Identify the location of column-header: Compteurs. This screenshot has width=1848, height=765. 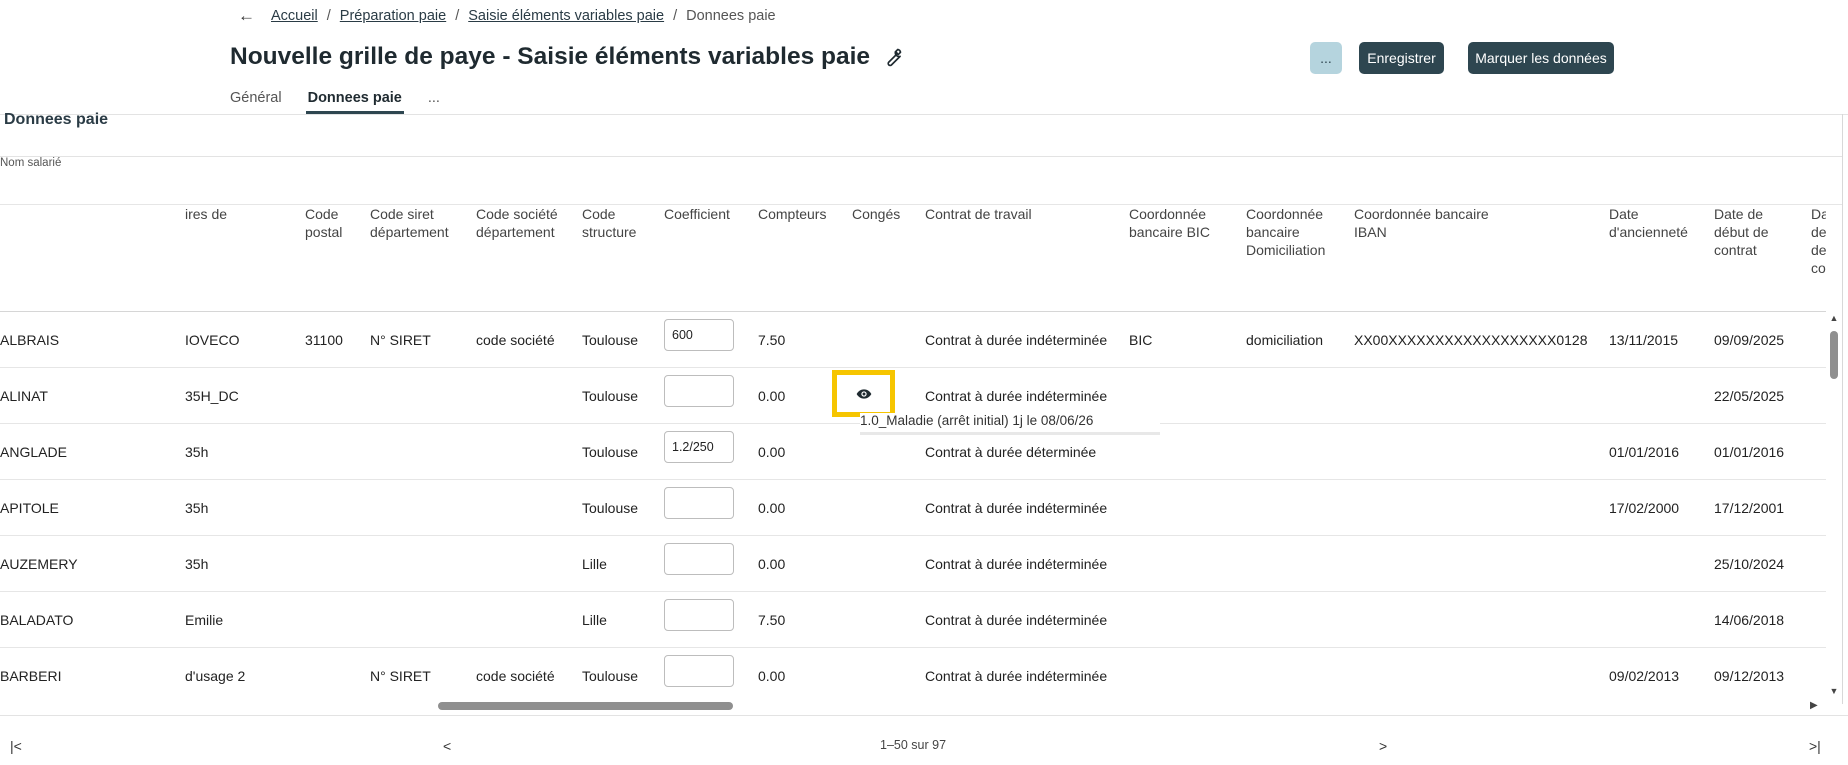
(798, 258).